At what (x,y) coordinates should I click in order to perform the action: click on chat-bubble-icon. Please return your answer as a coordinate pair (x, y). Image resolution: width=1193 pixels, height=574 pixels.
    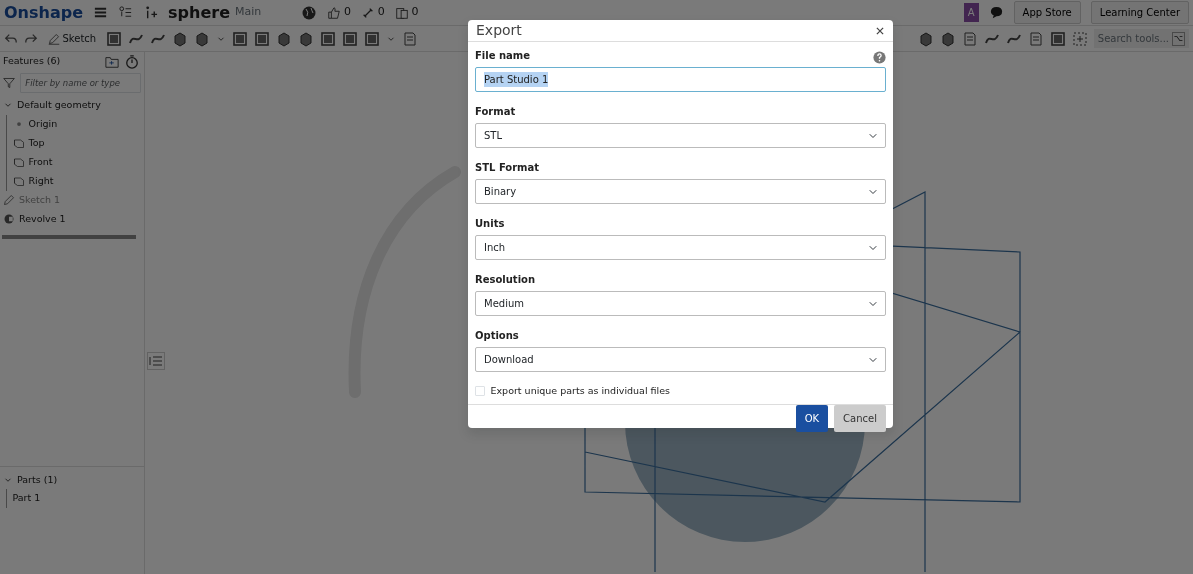
    Looking at the image, I should click on (996, 12).